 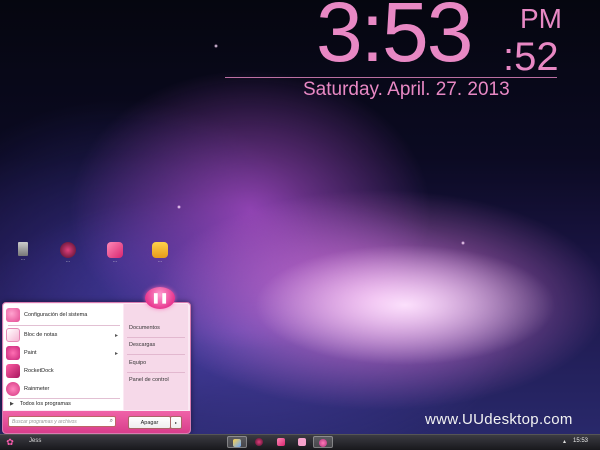 What do you see at coordinates (56, 315) in the screenshot?
I see `start-item-label: Configuración del sistema` at bounding box center [56, 315].